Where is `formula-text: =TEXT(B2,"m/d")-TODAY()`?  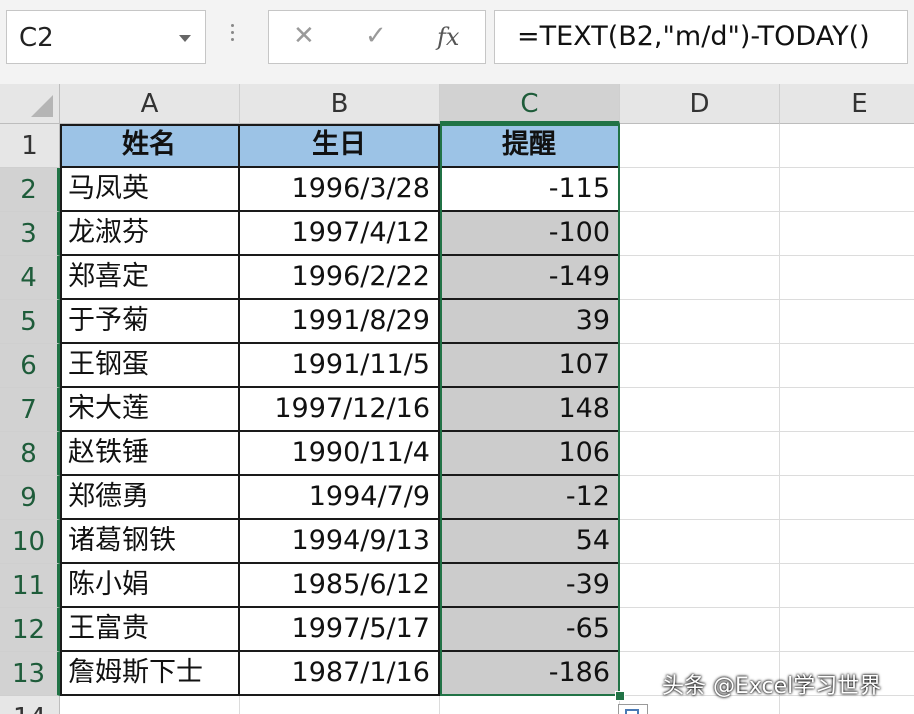
formula-text: =TEXT(B2,"m/d")-TODAY() is located at coordinates (693, 36).